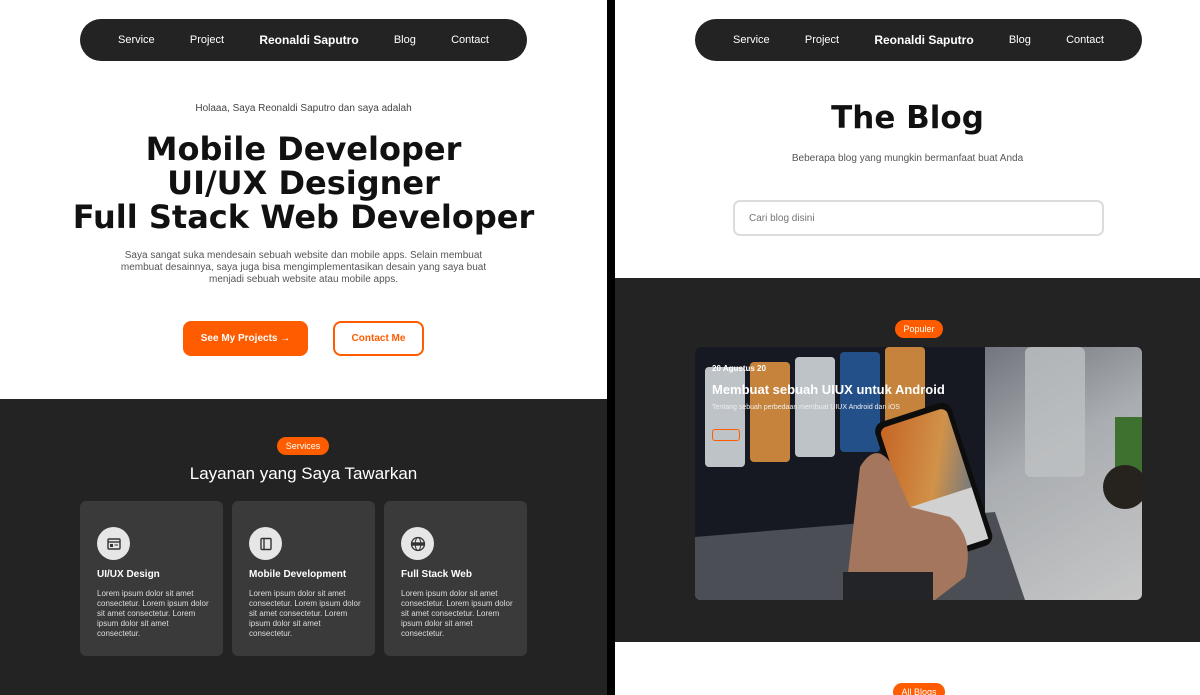  I want to click on mobile-icon, so click(265, 543).